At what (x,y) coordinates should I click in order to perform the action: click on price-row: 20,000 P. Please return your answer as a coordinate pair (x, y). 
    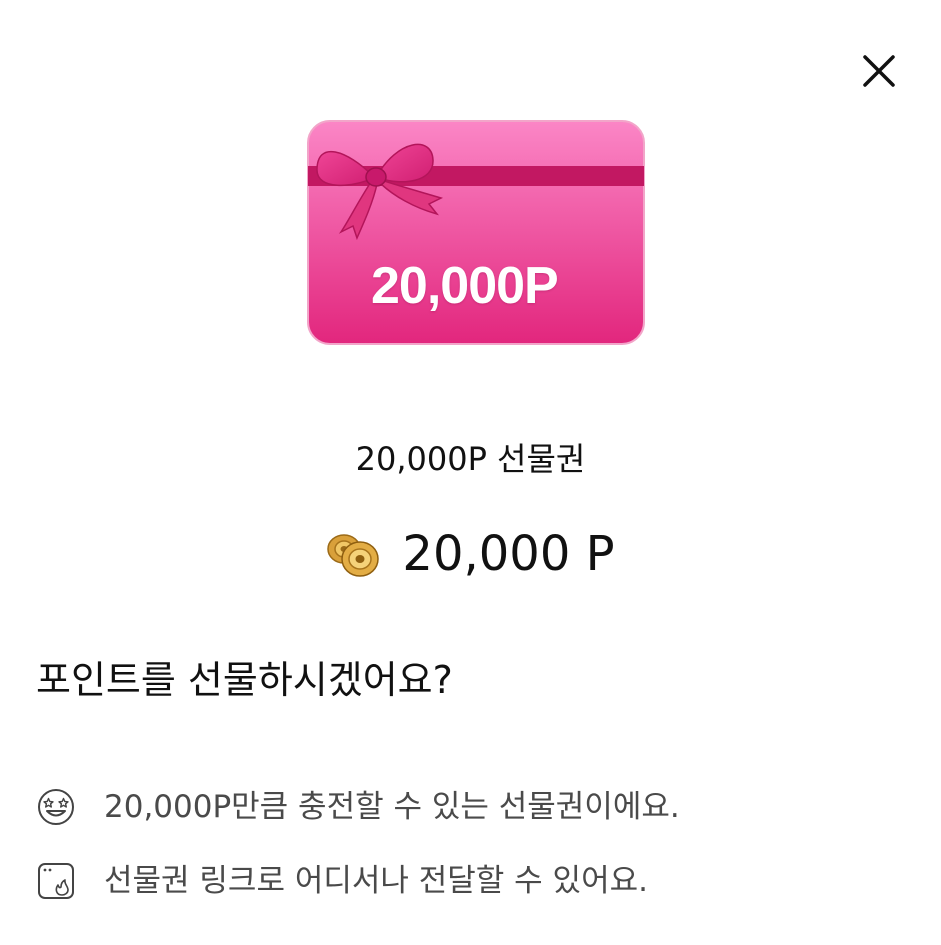
    Looking at the image, I should click on (470, 554).